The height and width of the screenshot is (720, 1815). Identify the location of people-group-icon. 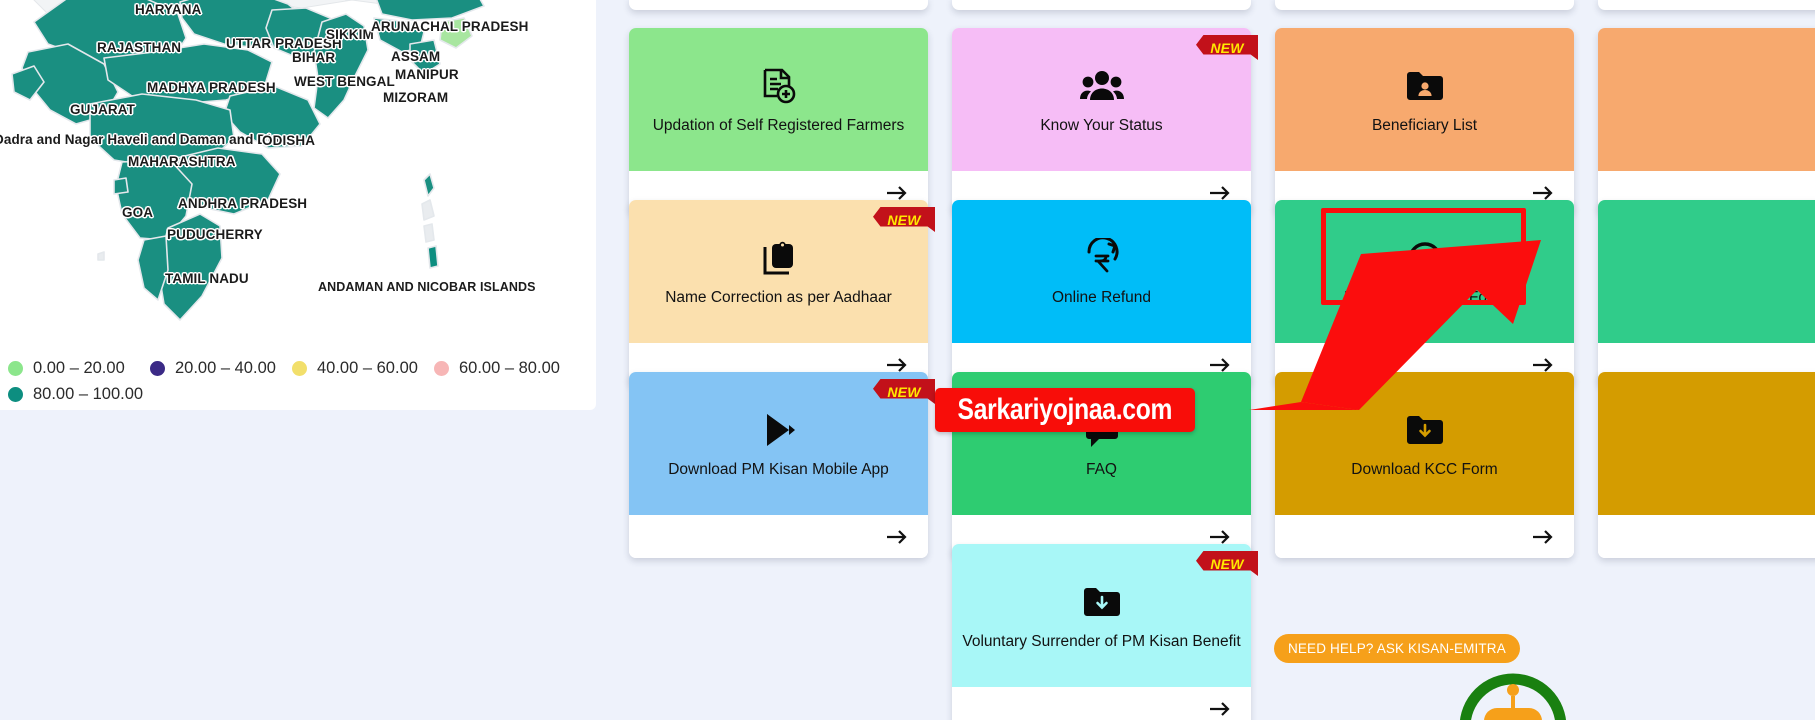
(1101, 86).